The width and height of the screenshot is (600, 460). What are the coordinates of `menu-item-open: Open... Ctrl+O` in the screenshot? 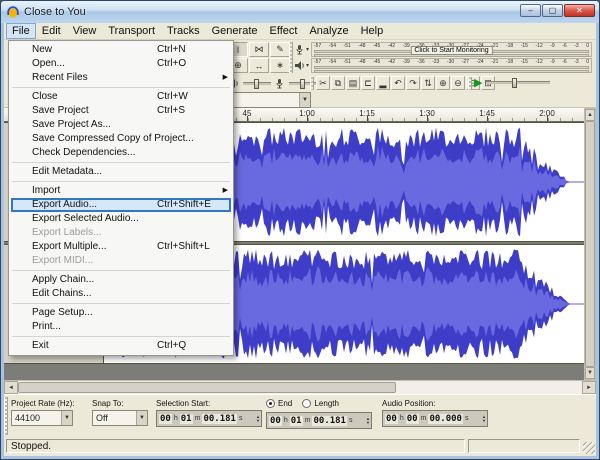 It's located at (121, 64).